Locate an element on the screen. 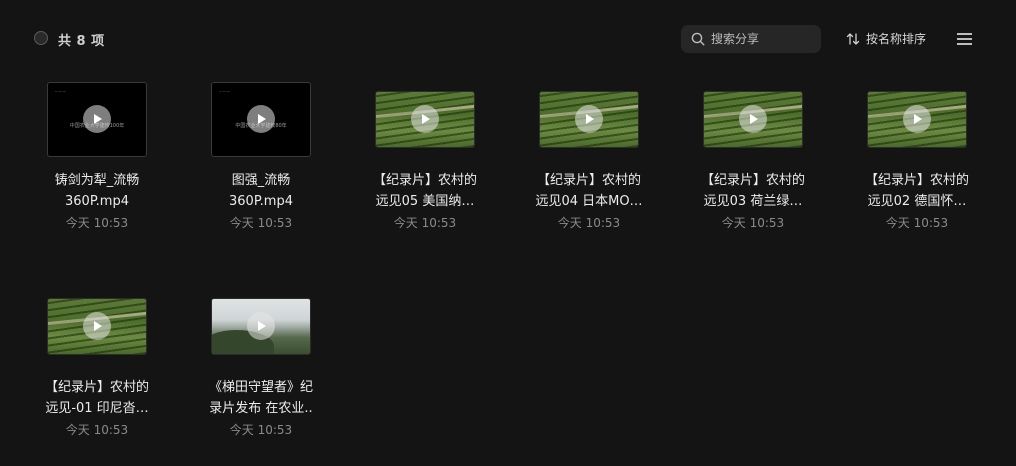 This screenshot has width=1016, height=466. search-box is located at coordinates (751, 39).